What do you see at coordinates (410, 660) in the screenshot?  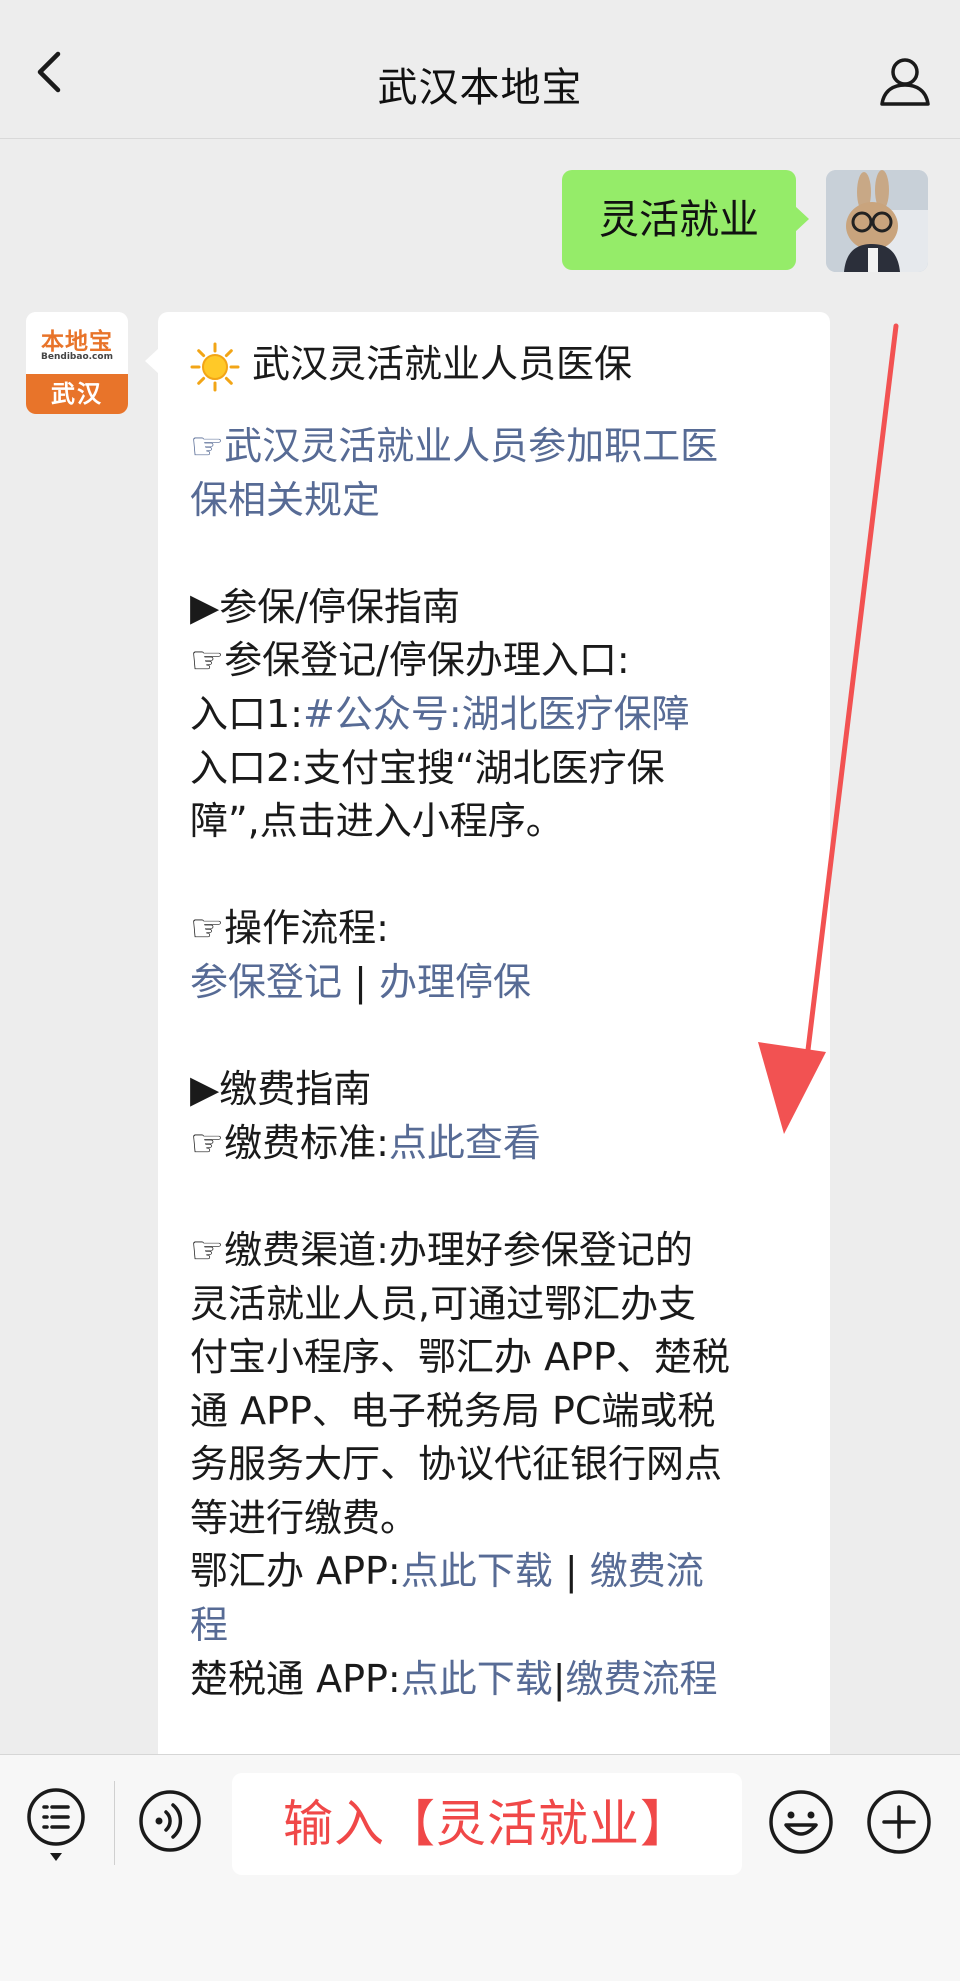 I see `entry-label: ☞参保登记/停保办理入口:` at bounding box center [410, 660].